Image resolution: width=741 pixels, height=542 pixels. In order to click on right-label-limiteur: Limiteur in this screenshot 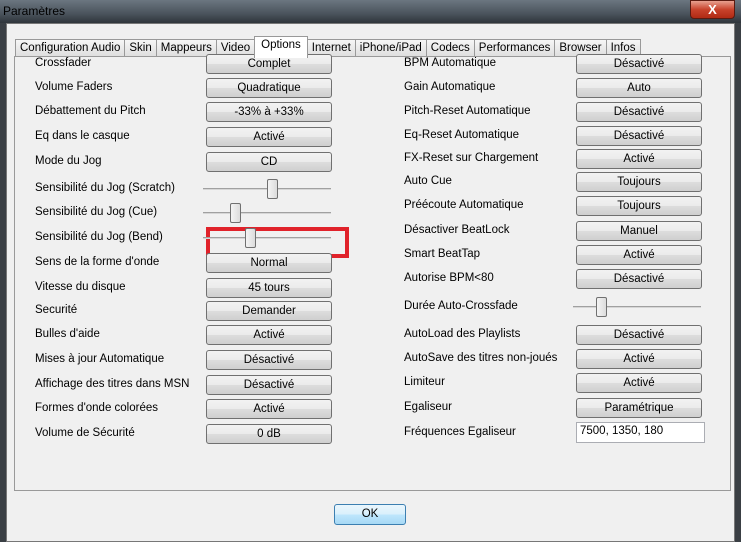, I will do `click(424, 382)`.